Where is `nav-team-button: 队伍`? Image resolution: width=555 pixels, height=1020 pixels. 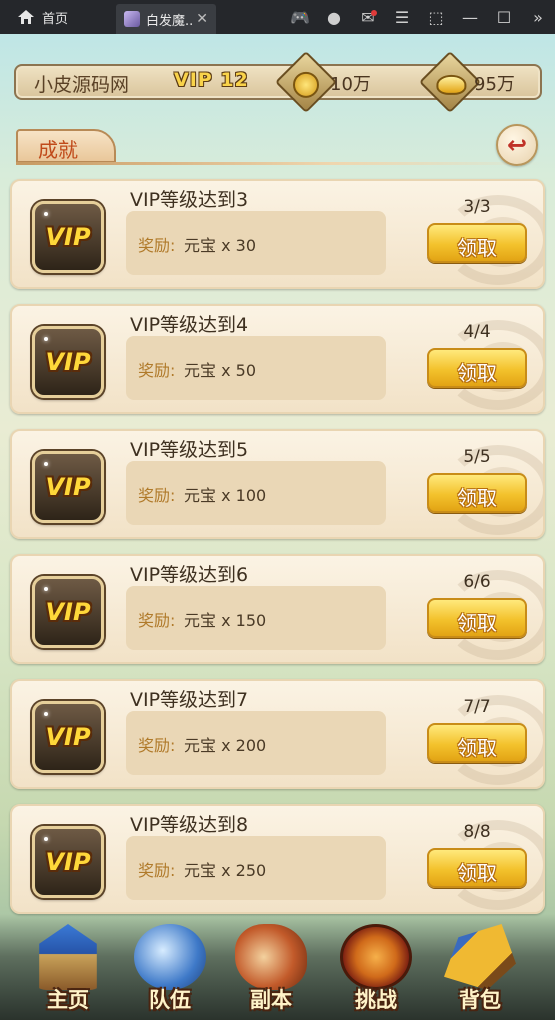
nav-team-button: 队伍 is located at coordinates (170, 968).